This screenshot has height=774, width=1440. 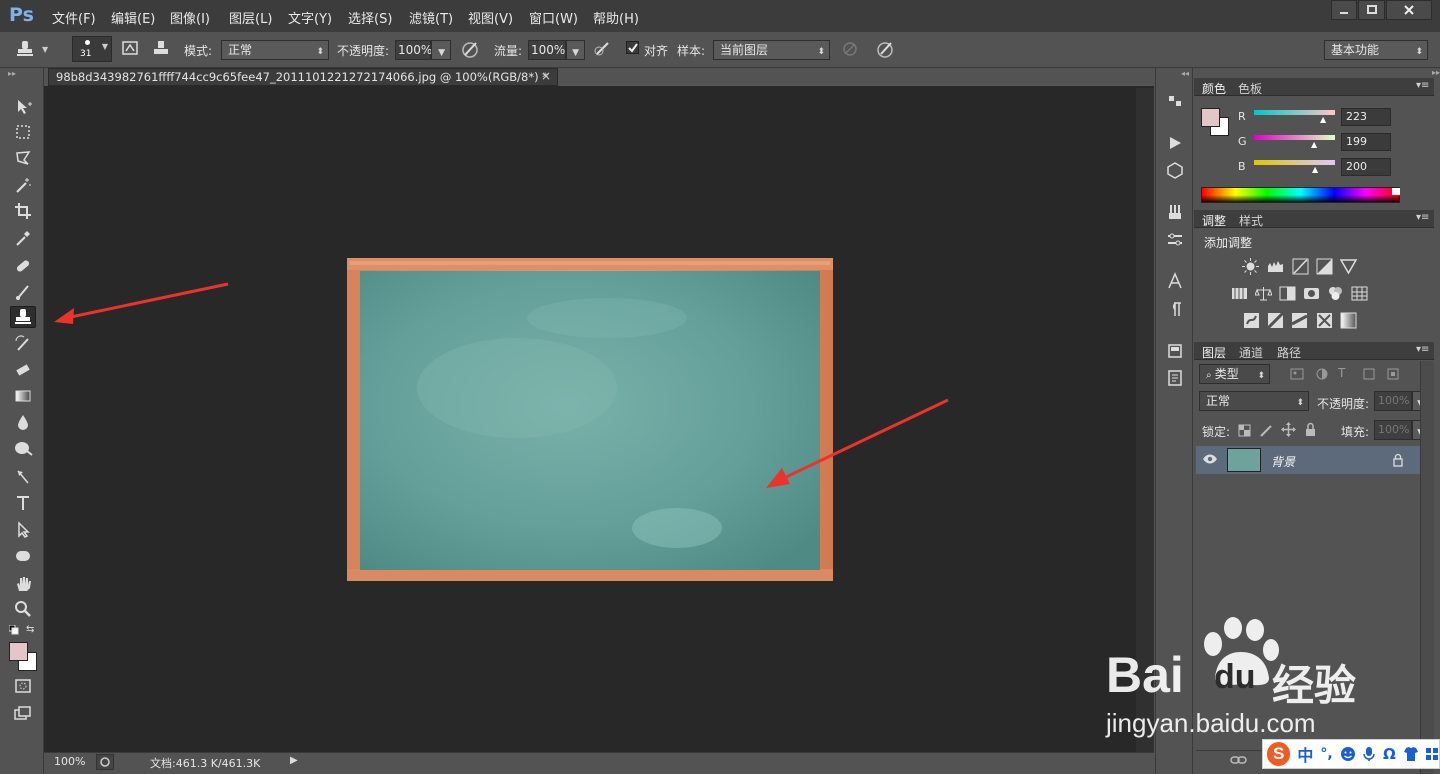 I want to click on swap-colors-icon: ⇆, so click(x=30, y=629).